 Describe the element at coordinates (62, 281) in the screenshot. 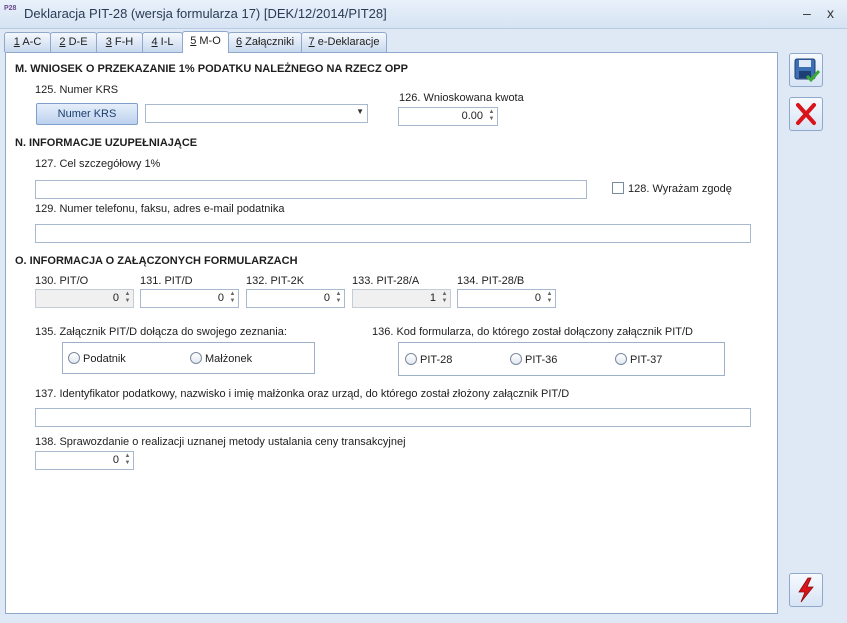

I see `pit-o-label: 130. PIT/O` at that location.